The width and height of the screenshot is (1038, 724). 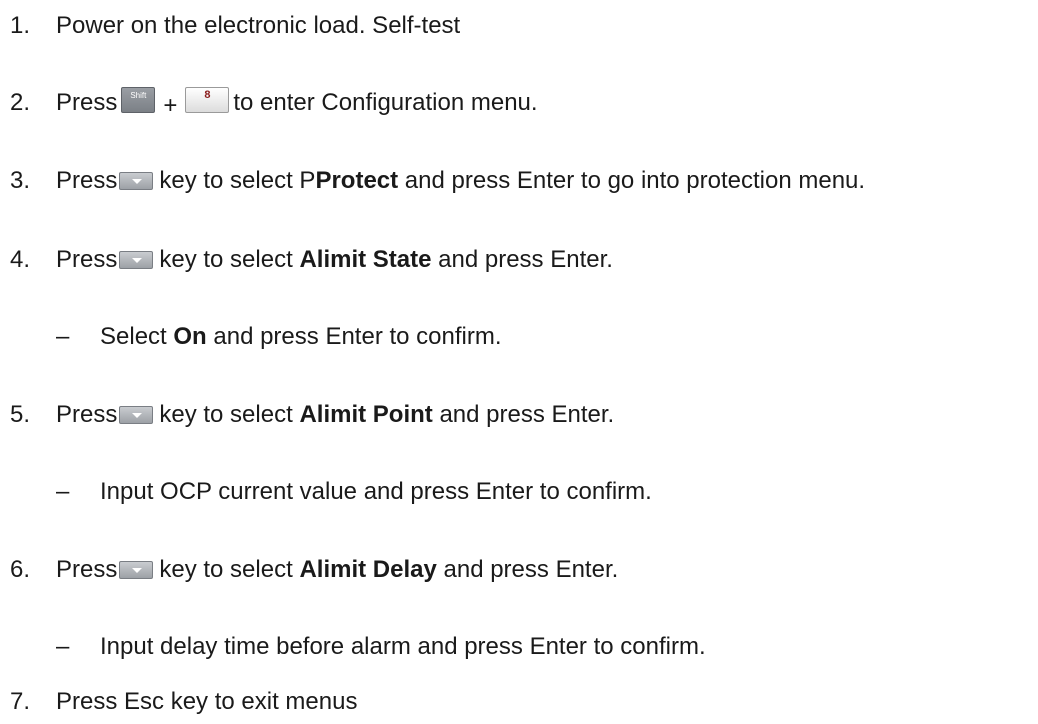 I want to click on shift-key-label: Shift, so click(x=138, y=95).